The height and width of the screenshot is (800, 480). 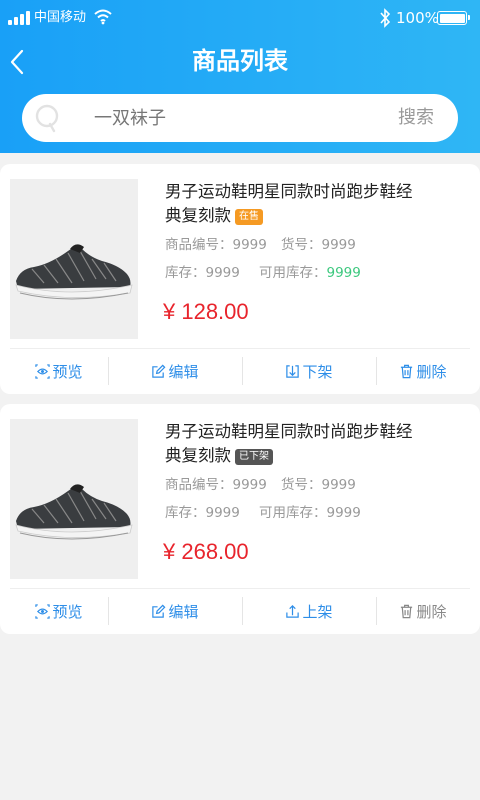 What do you see at coordinates (293, 611) in the screenshot?
I see `arrow-up-icon` at bounding box center [293, 611].